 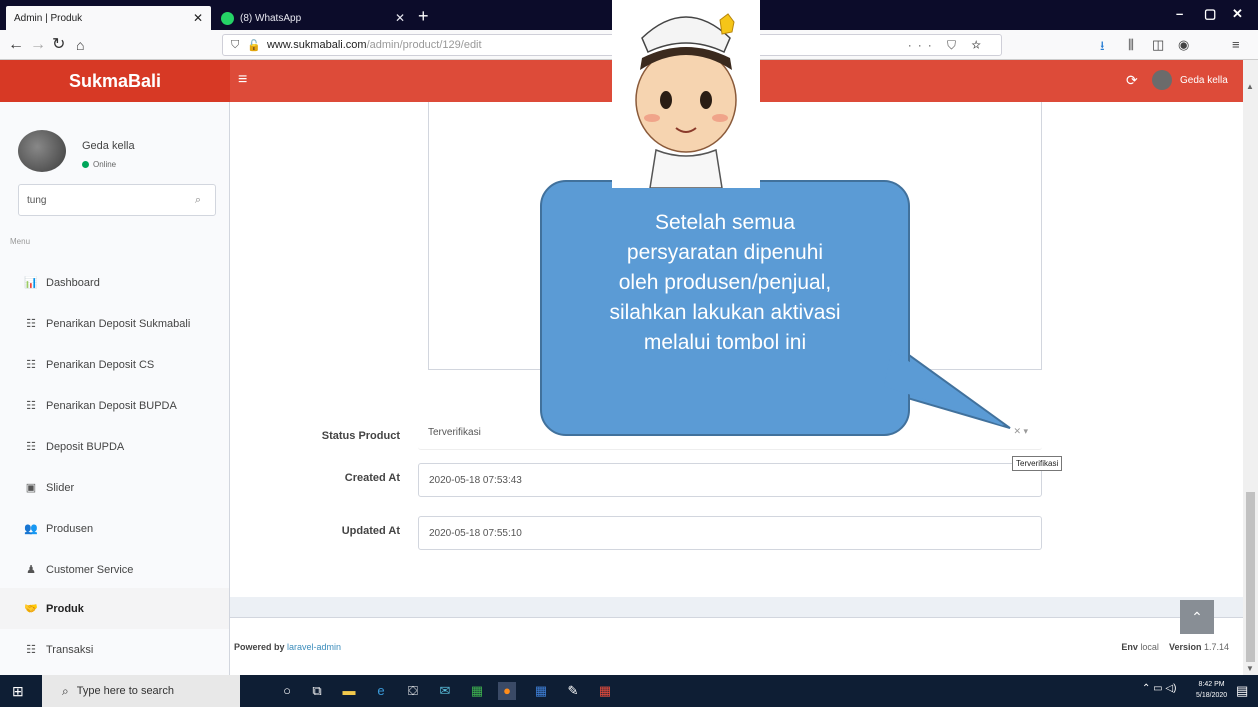 What do you see at coordinates (349, 691) in the screenshot?
I see `file-explorer-icon: ▬` at bounding box center [349, 691].